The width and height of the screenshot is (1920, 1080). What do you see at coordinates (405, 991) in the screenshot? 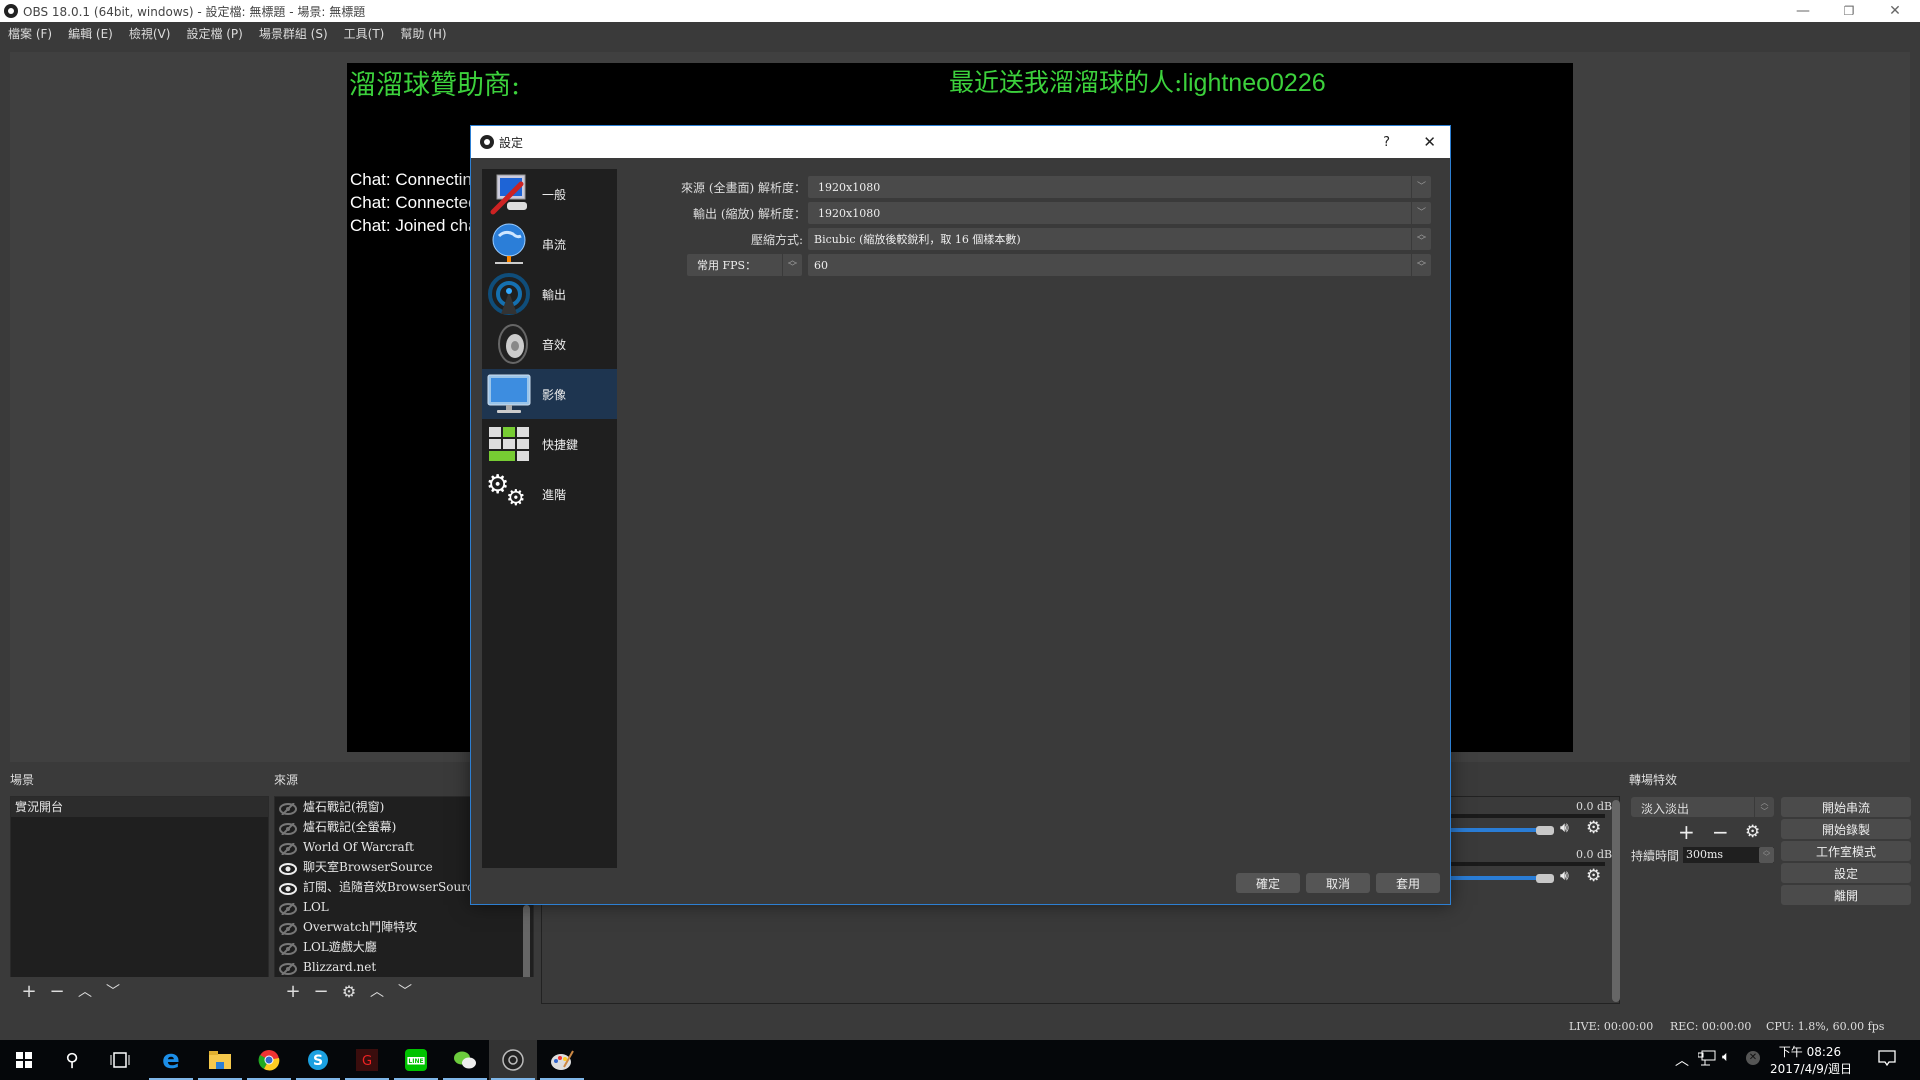
I see `move-source-down-button: ﹀` at bounding box center [405, 991].